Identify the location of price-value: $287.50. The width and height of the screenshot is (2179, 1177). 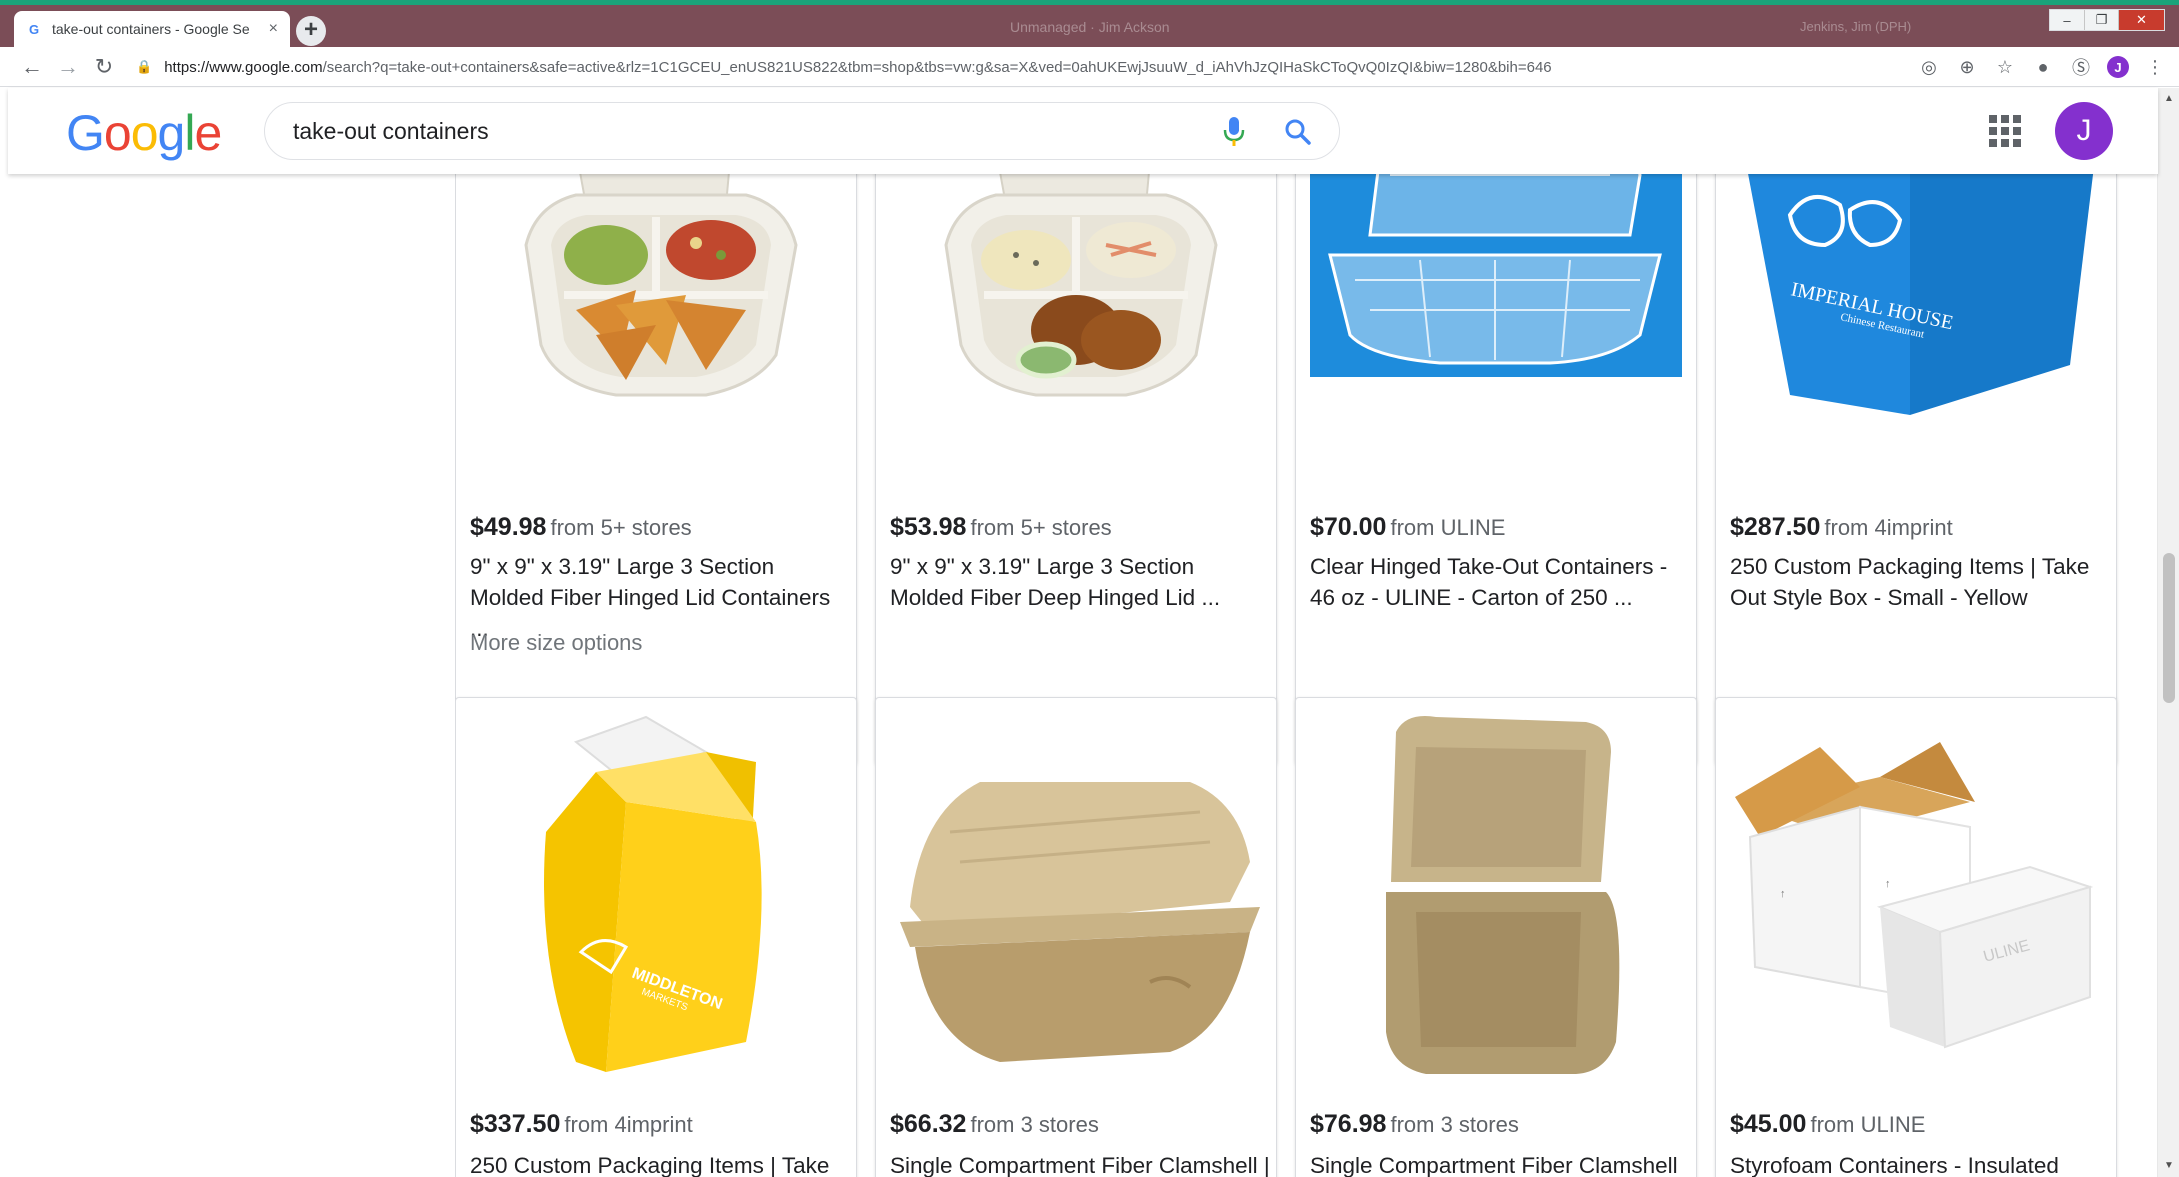
(1775, 527).